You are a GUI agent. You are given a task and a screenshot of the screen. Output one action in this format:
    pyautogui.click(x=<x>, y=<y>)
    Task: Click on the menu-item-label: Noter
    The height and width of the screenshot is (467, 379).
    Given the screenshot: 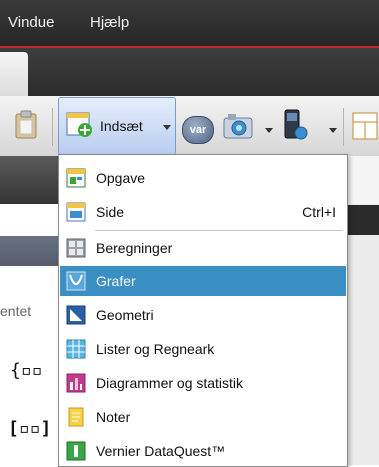 What is the action you would take?
    pyautogui.click(x=113, y=417)
    